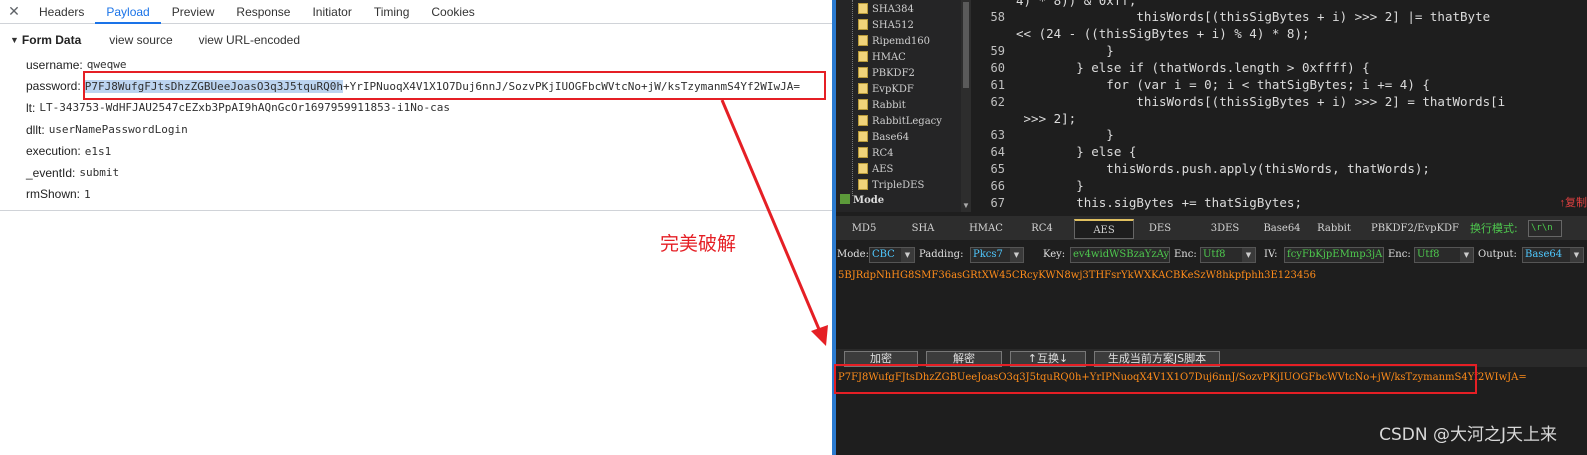  Describe the element at coordinates (416, 210) in the screenshot. I see `section-divider` at that location.